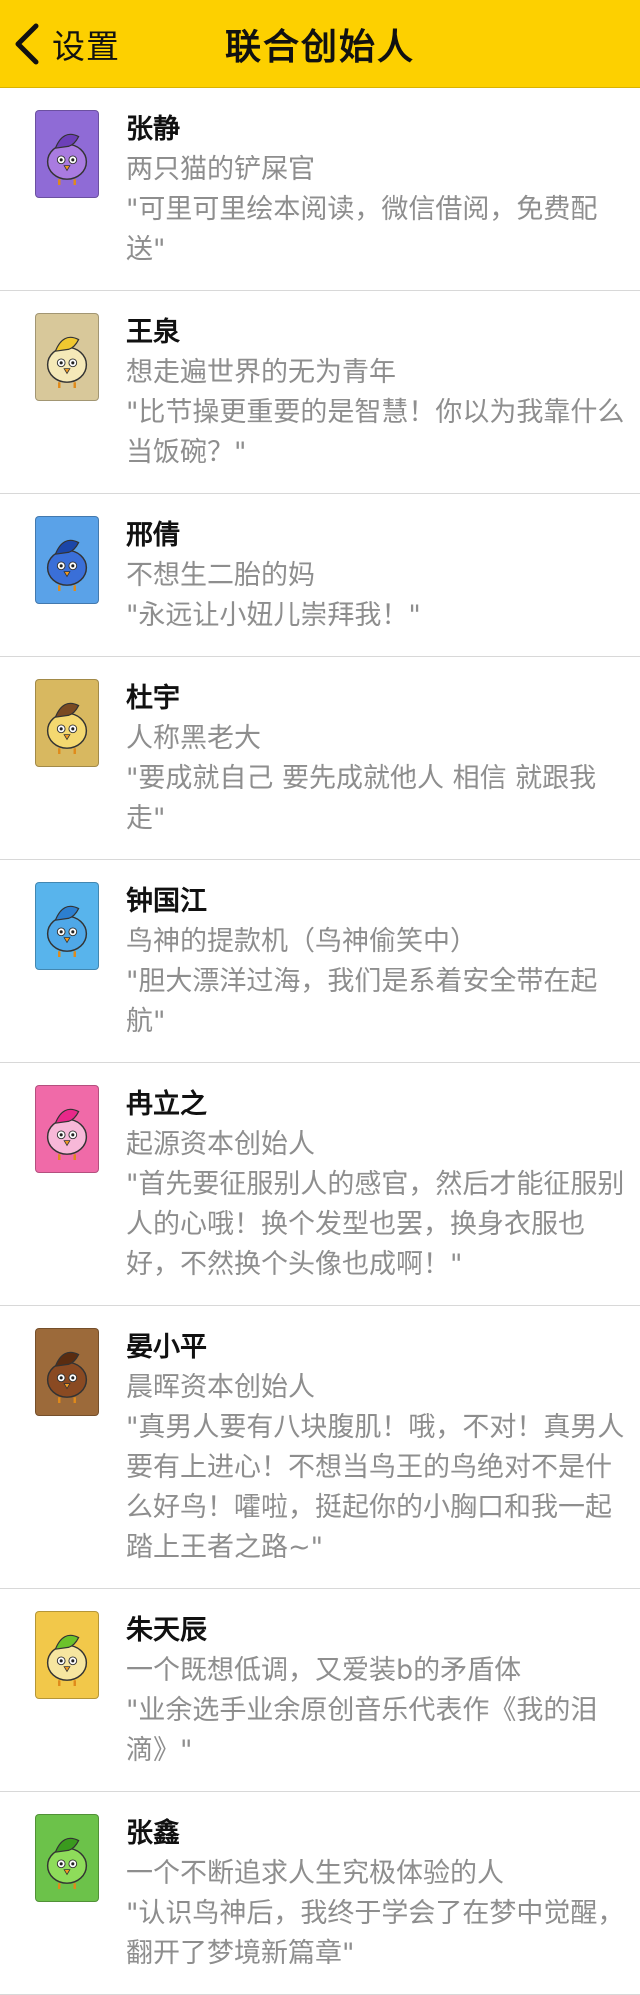 The height and width of the screenshot is (1995, 640). I want to click on founder-name: 张鑫, so click(153, 1833).